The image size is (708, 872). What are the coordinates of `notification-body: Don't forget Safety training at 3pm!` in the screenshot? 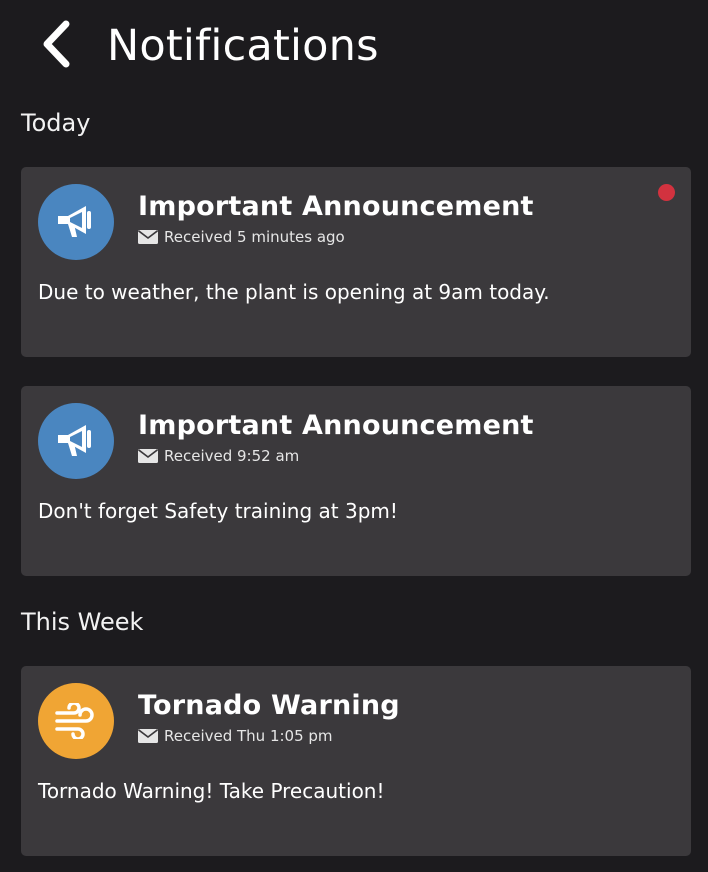 It's located at (218, 511).